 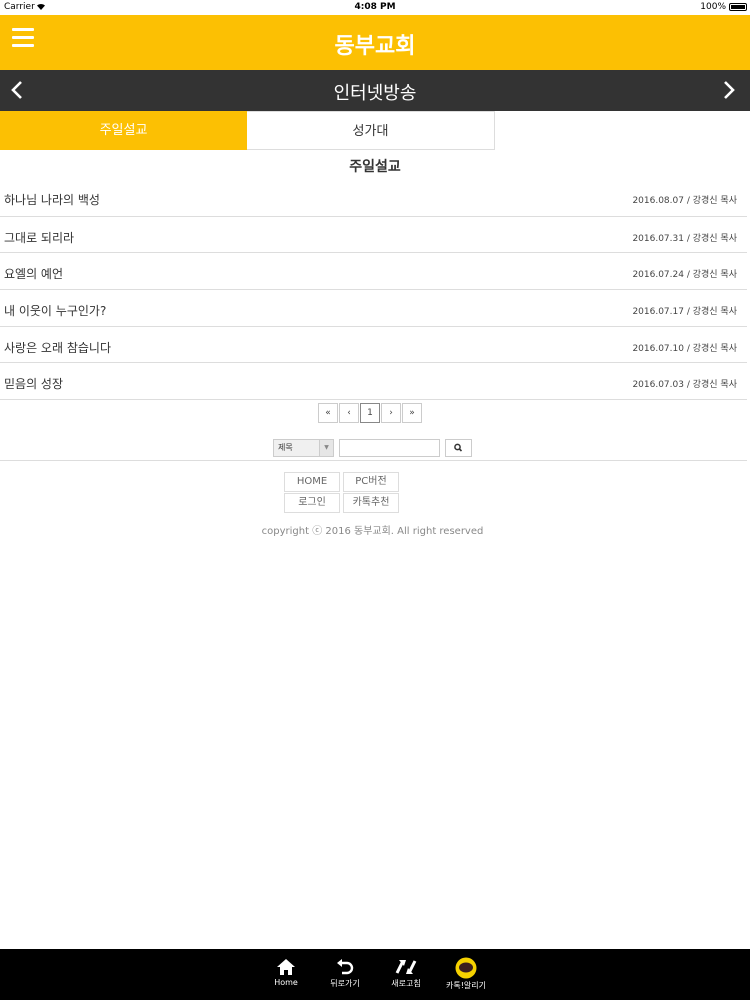 I want to click on search-button, so click(x=458, y=448).